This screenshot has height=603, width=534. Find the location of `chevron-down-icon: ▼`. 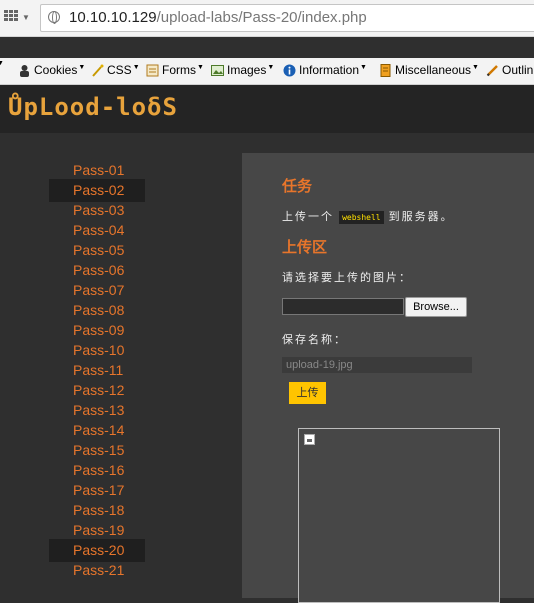

chevron-down-icon: ▼ is located at coordinates (2, 63).